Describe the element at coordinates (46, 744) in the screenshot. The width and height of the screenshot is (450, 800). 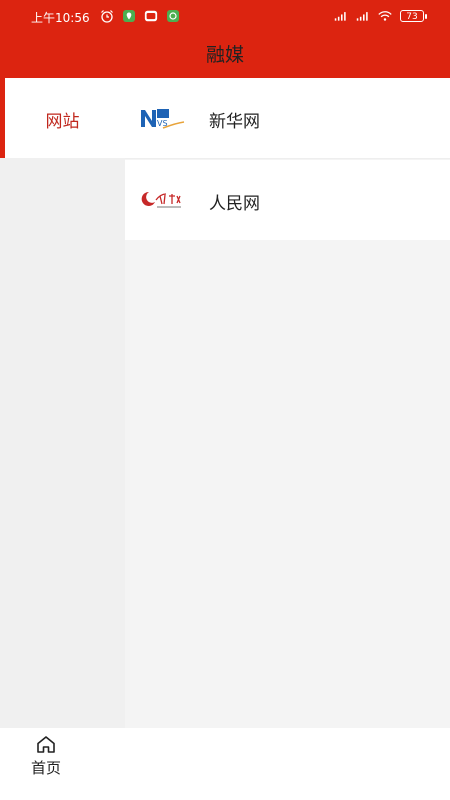
I see `home-icon` at that location.